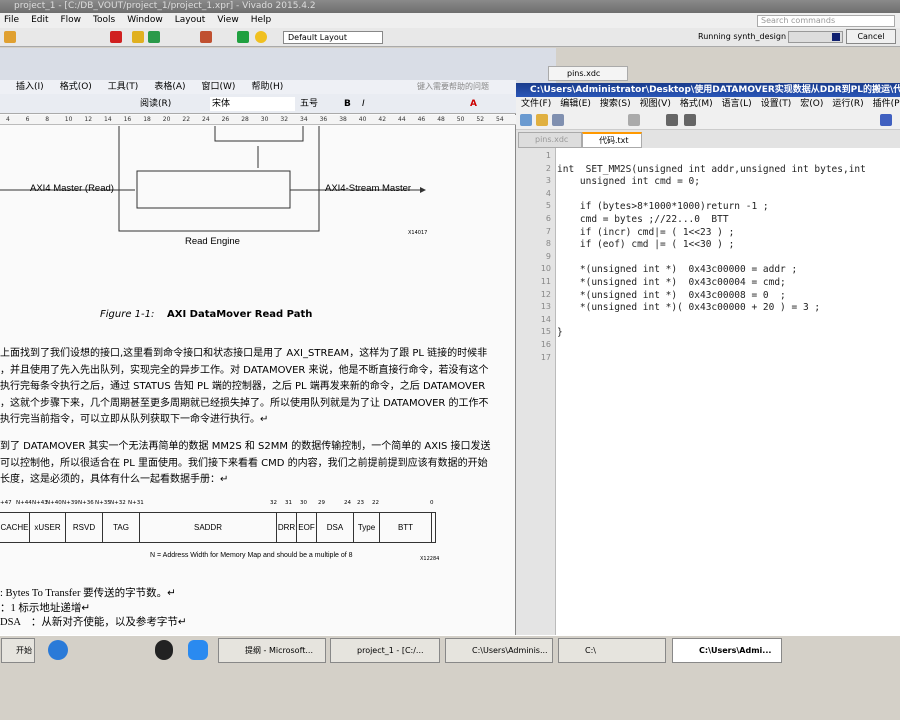  What do you see at coordinates (690, 120) in the screenshot?
I see `redo-icon` at bounding box center [690, 120].